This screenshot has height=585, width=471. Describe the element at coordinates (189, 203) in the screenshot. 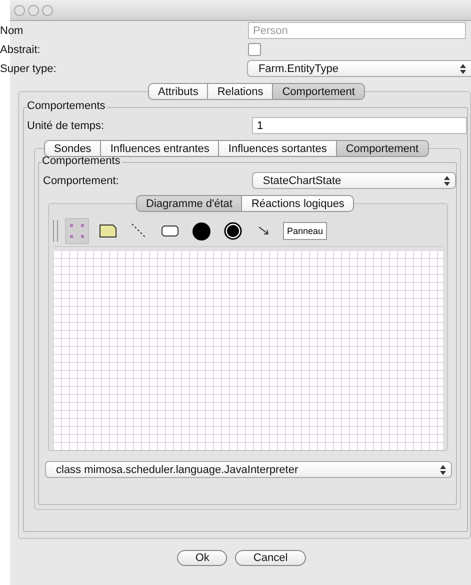

I see `tab: Diagramme d'état` at that location.